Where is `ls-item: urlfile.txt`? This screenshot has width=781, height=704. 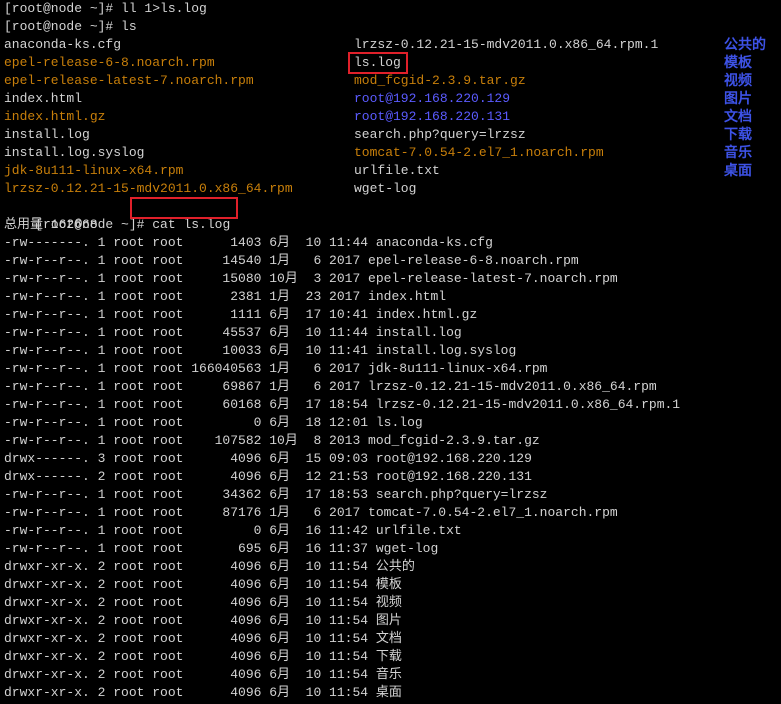 ls-item: urlfile.txt is located at coordinates (397, 170).